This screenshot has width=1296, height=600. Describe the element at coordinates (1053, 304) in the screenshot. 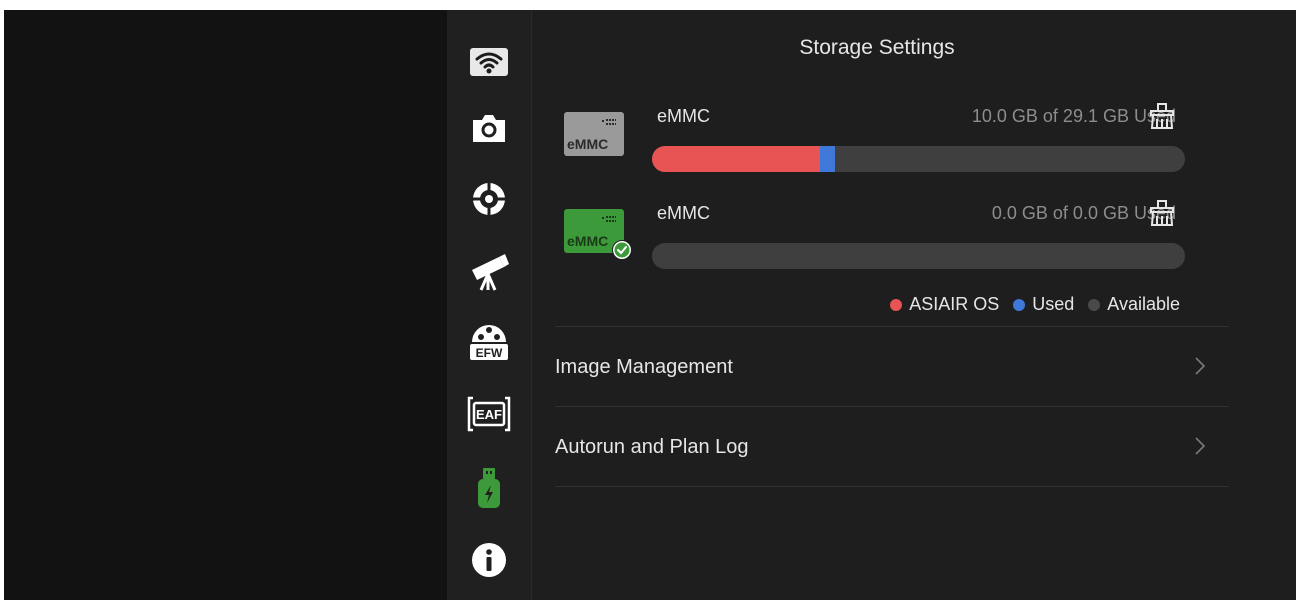

I see `legend-label: Used` at that location.